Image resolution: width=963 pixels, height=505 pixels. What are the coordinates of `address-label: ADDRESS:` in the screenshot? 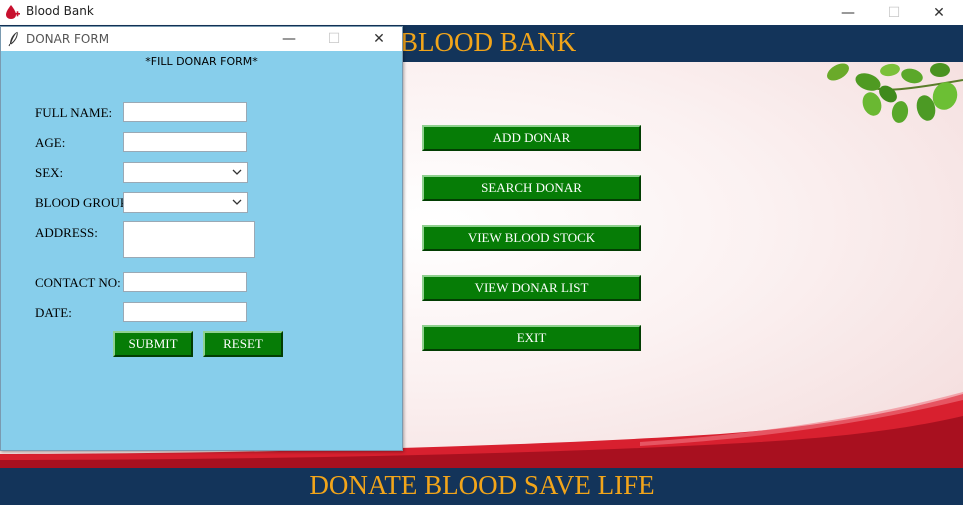 It's located at (66, 232).